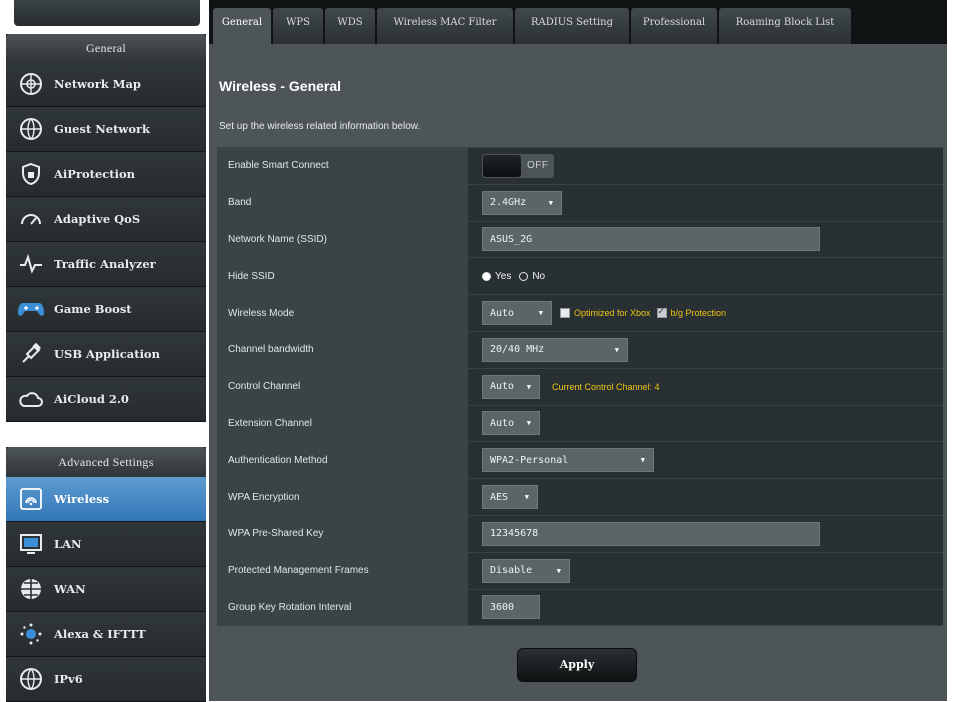 The image size is (953, 702). What do you see at coordinates (242, 26) in the screenshot?
I see `tab-general: General` at bounding box center [242, 26].